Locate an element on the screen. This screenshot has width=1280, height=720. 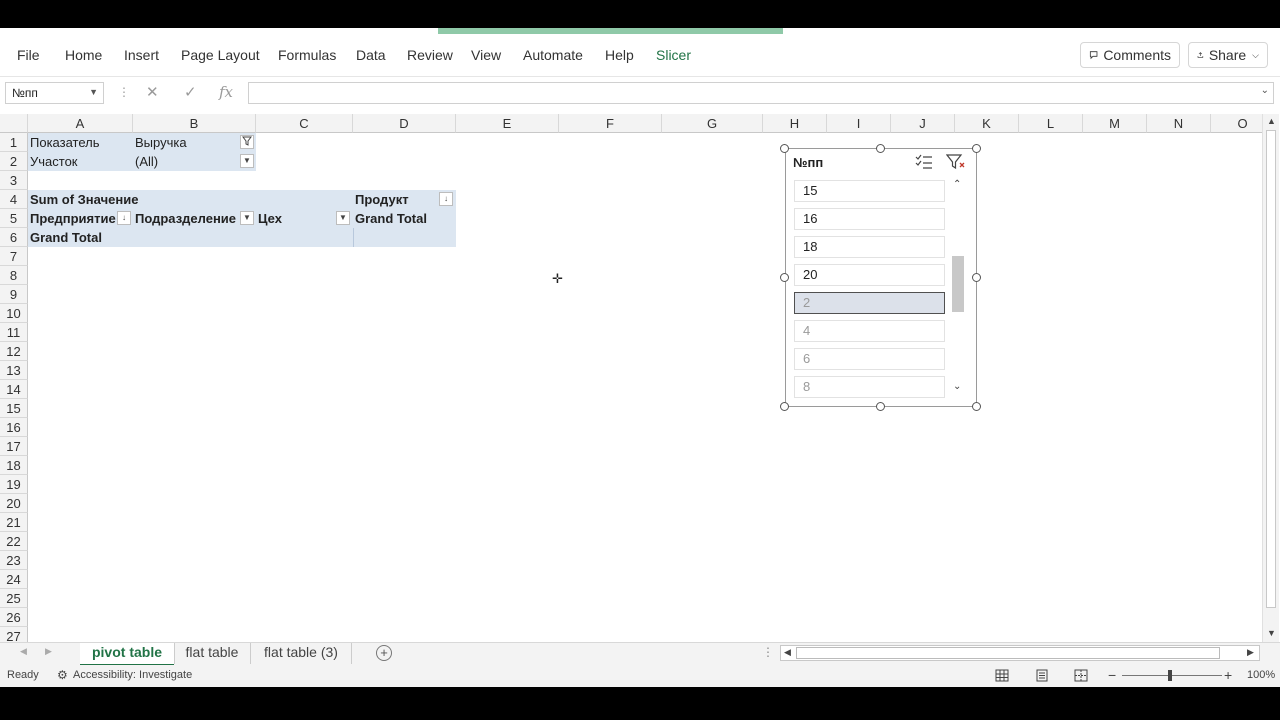
accessibility-status: Accessibility: Investigate is located at coordinates (132, 675).